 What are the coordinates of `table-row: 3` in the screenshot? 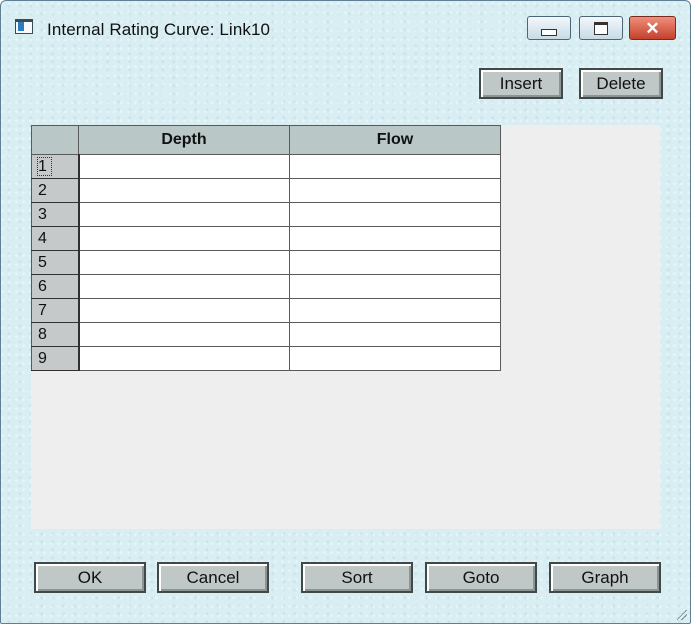 It's located at (266, 214).